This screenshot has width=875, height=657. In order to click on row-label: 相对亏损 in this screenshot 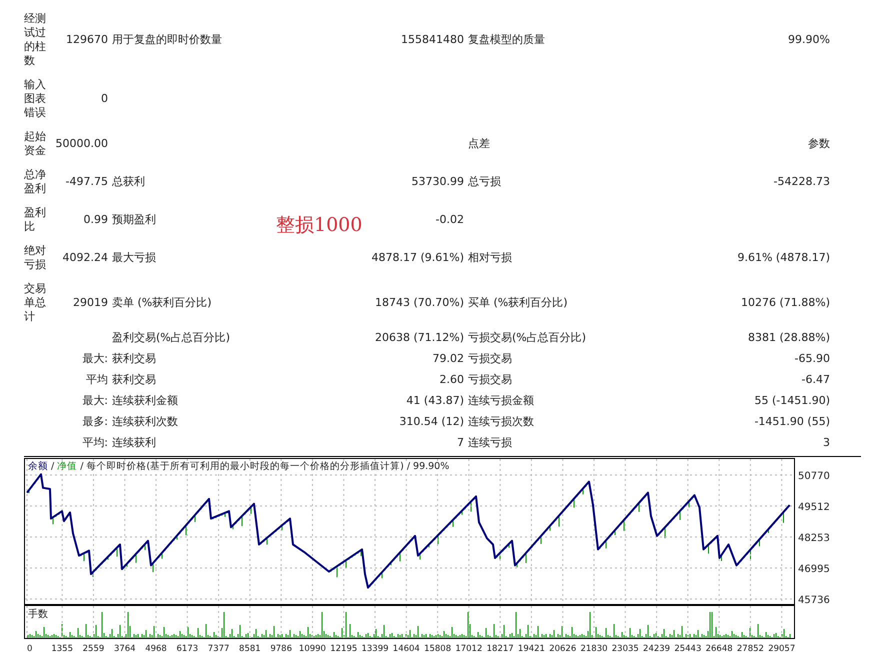, I will do `click(490, 258)`.